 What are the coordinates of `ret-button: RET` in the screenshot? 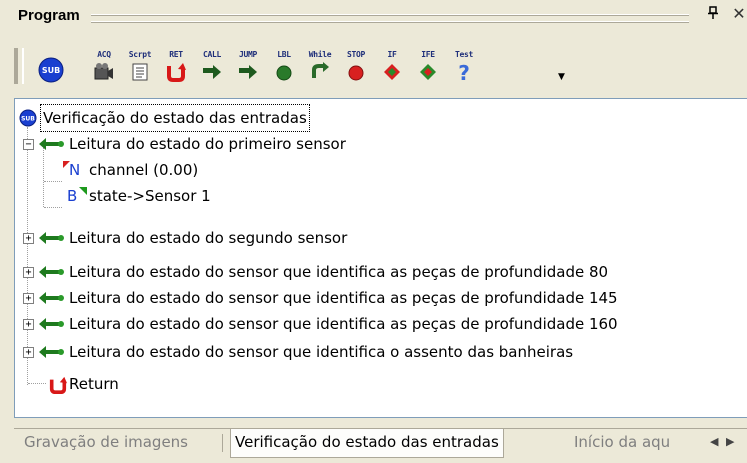 It's located at (176, 65).